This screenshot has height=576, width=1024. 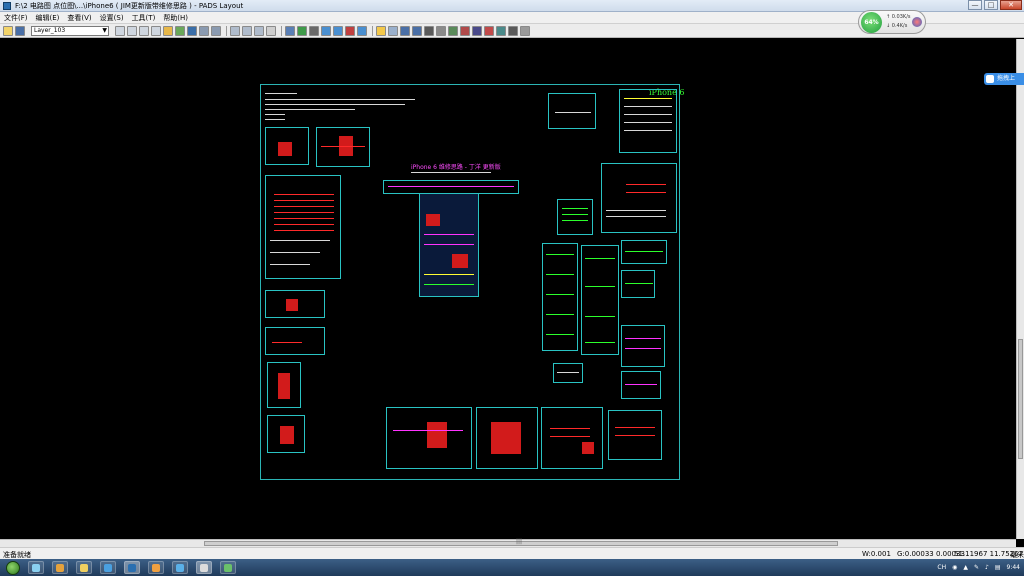 I want to click on drill-icon, so click(x=525, y=30).